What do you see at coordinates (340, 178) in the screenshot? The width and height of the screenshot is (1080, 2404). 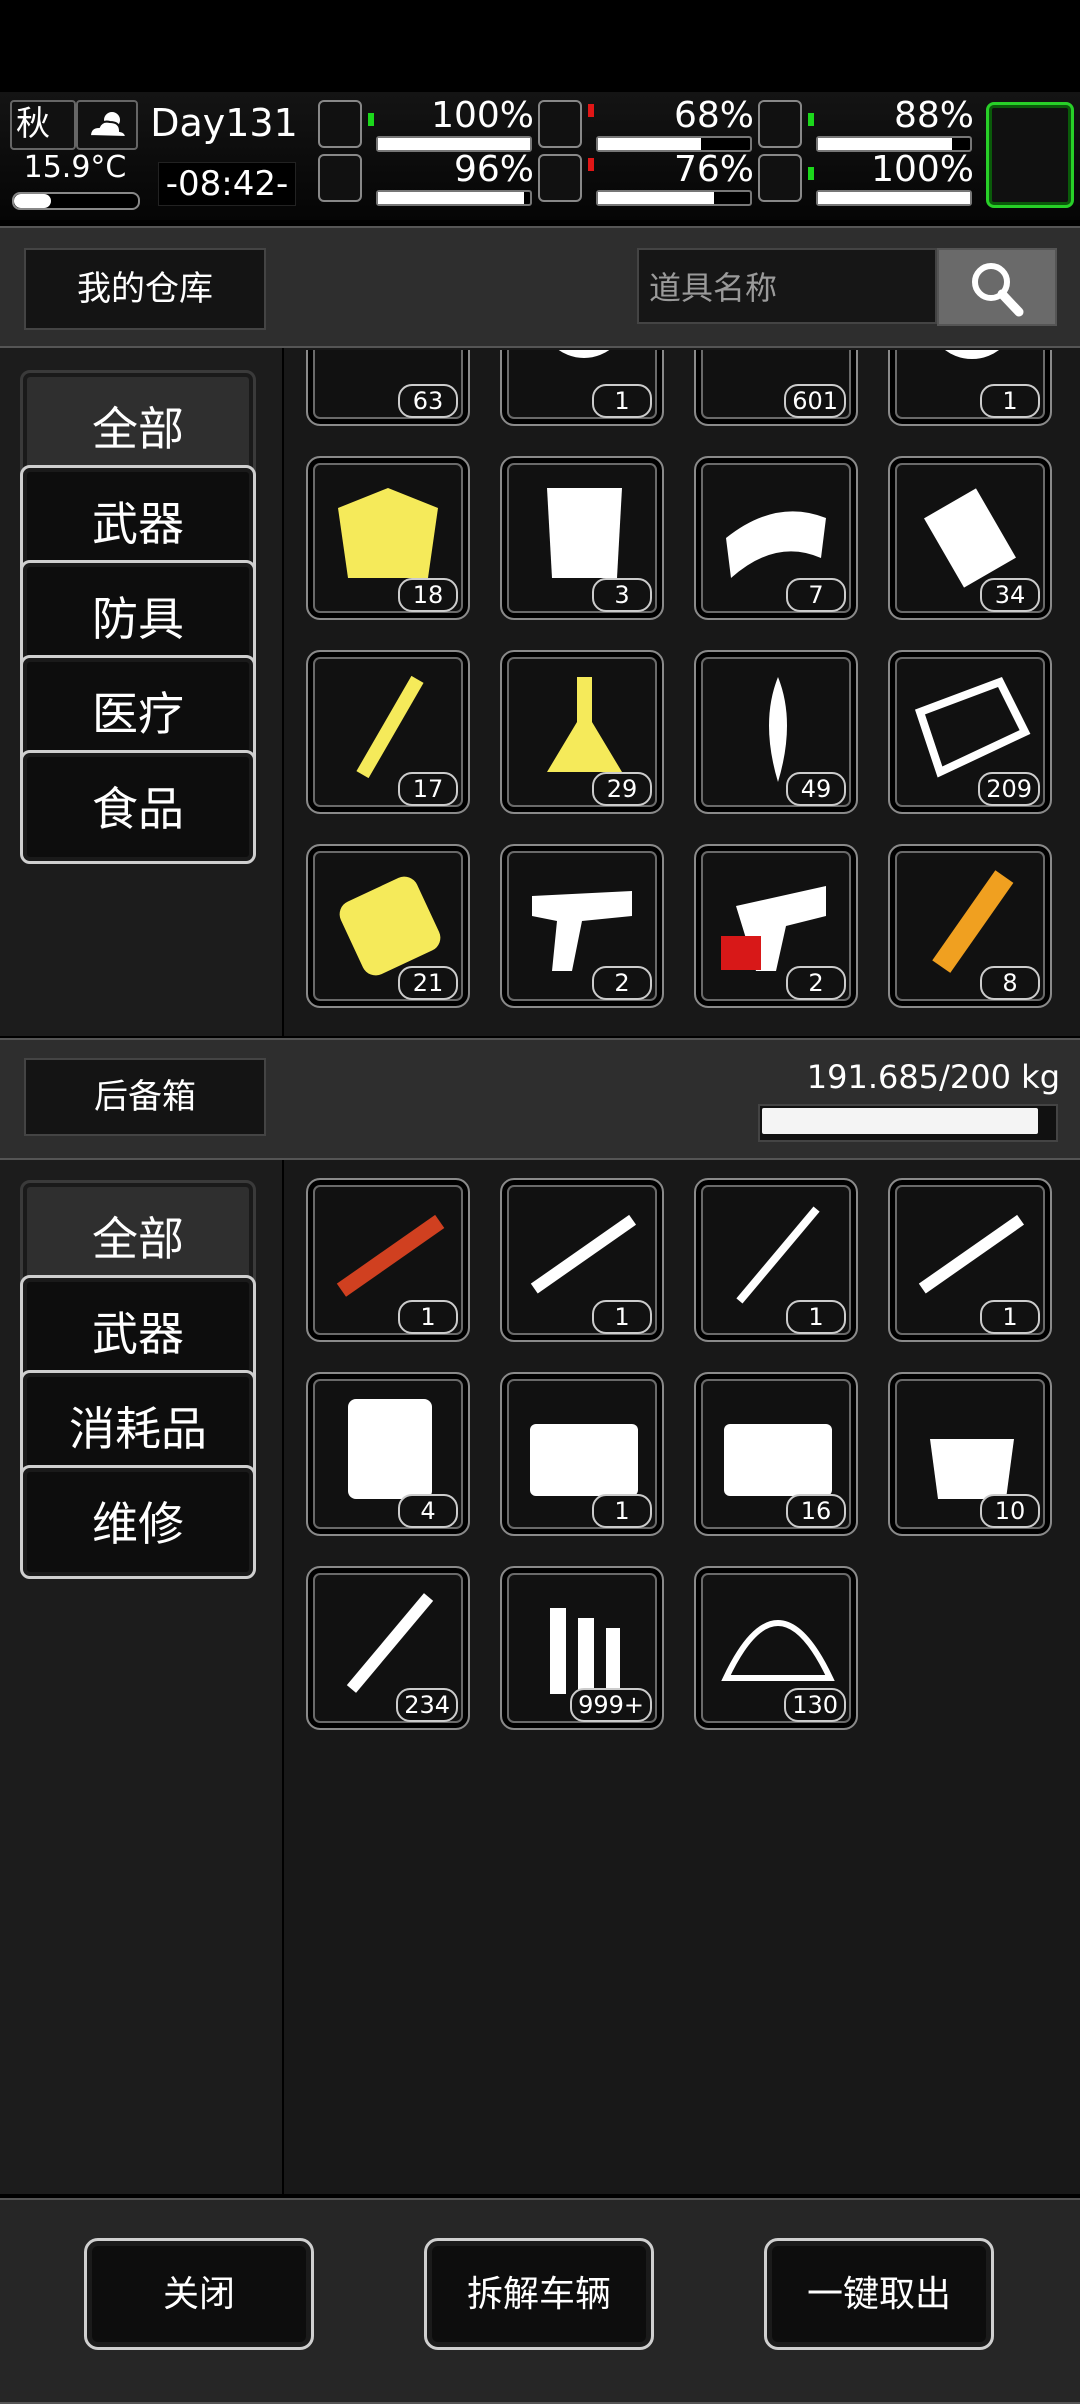 I see `leg-icon` at bounding box center [340, 178].